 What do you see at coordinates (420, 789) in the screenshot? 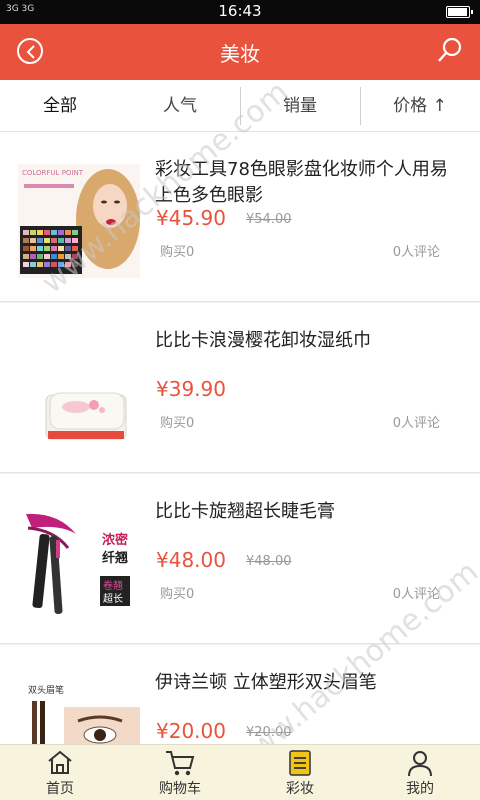
I see `nav-label: 我的` at bounding box center [420, 789].